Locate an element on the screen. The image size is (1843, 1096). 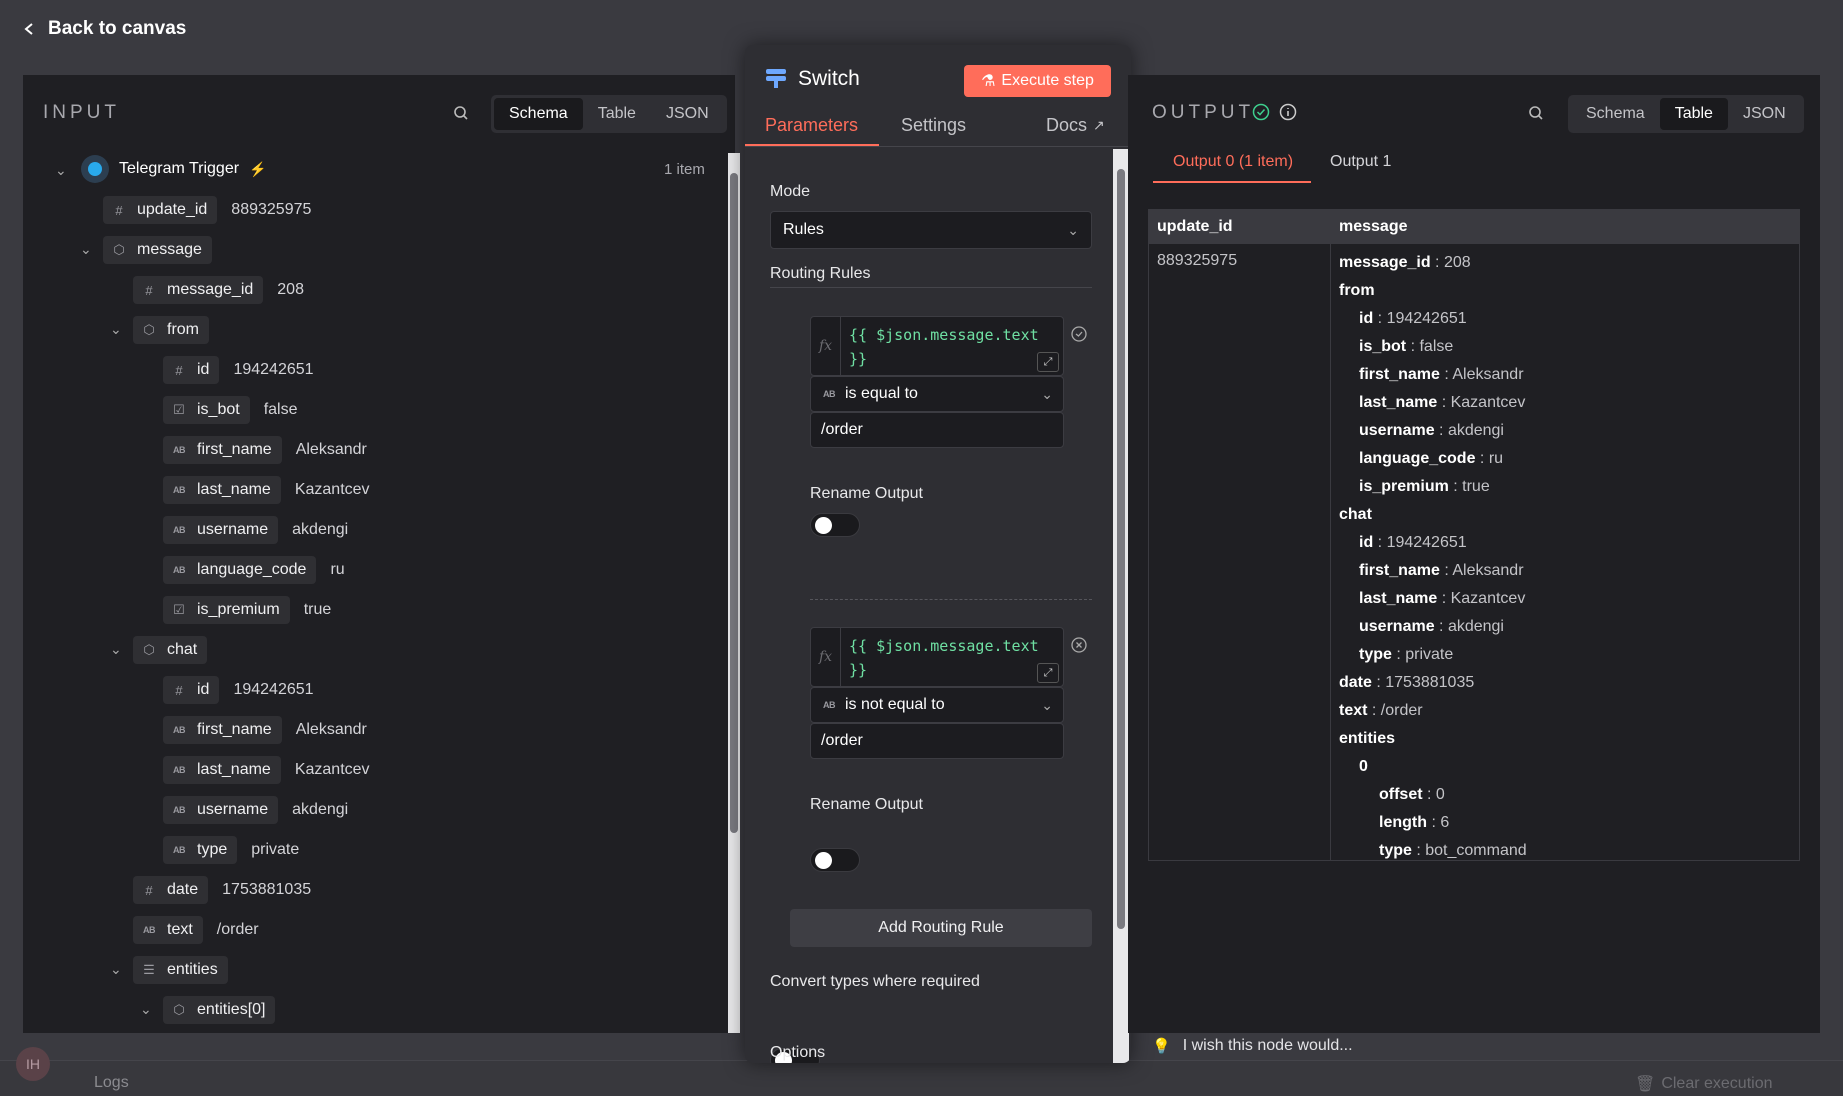
tree-item-from-is-premium: ☑ is_premium true is located at coordinates (247, 610).